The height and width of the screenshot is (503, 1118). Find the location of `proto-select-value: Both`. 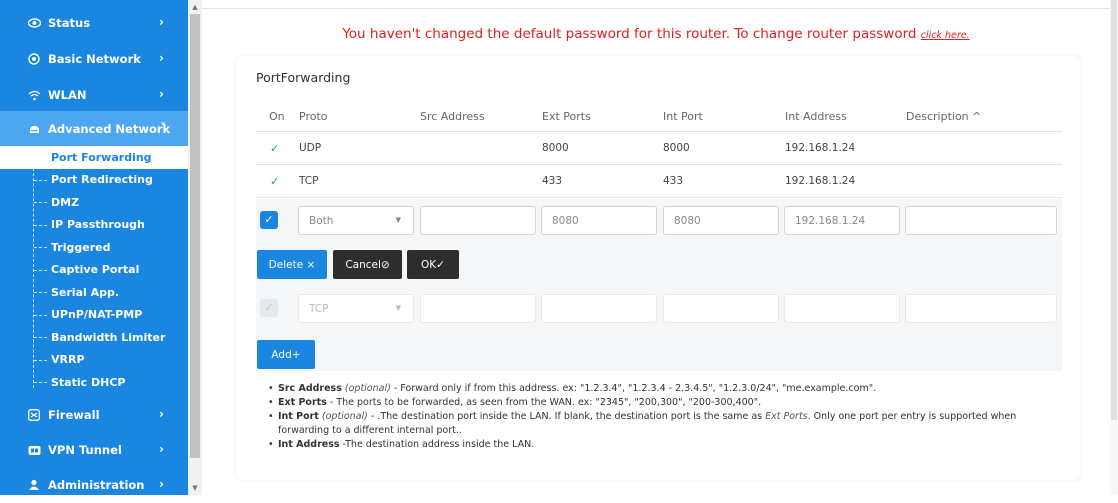

proto-select-value: Both is located at coordinates (321, 220).